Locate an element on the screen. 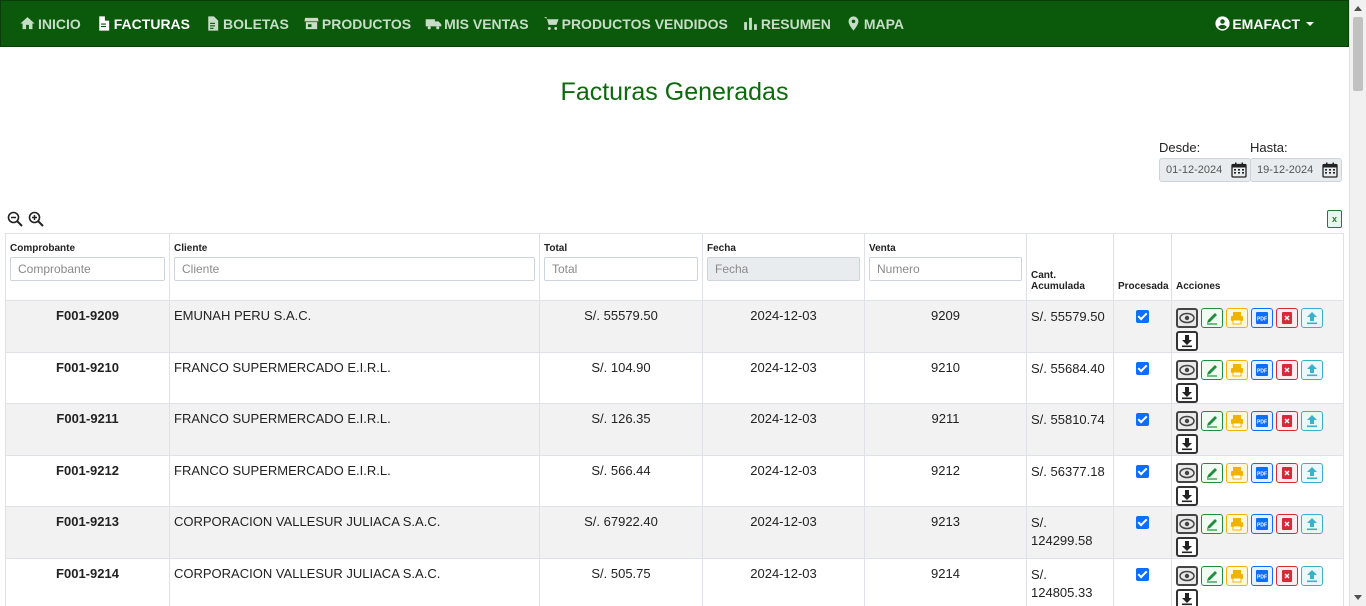 This screenshot has height=606, width=1366. cell-cliente: FRANCO SUPERMERCADO E.I.R.L. is located at coordinates (354, 377).